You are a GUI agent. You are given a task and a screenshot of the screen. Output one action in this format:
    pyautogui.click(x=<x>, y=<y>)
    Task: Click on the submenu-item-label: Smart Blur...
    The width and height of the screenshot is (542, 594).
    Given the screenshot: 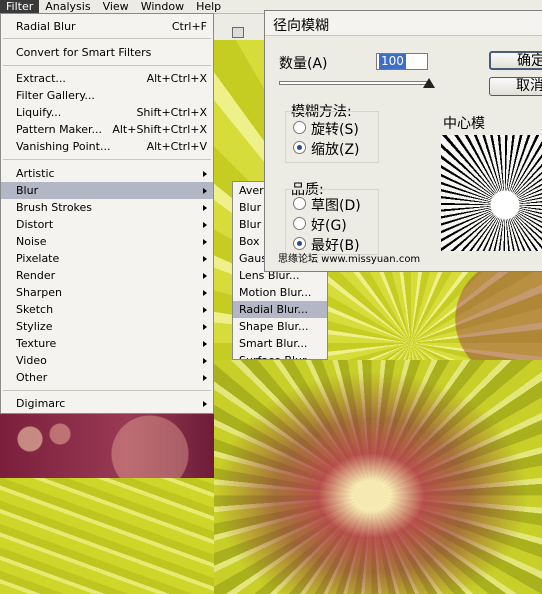 What is the action you would take?
    pyautogui.click(x=273, y=343)
    